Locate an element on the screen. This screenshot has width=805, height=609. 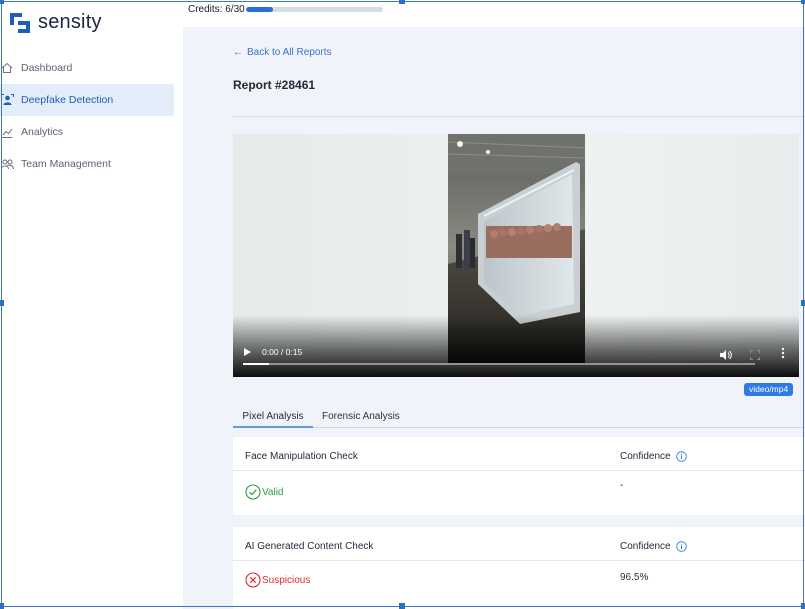
sidebar-item-team-management: Team Management is located at coordinates (87, 164).